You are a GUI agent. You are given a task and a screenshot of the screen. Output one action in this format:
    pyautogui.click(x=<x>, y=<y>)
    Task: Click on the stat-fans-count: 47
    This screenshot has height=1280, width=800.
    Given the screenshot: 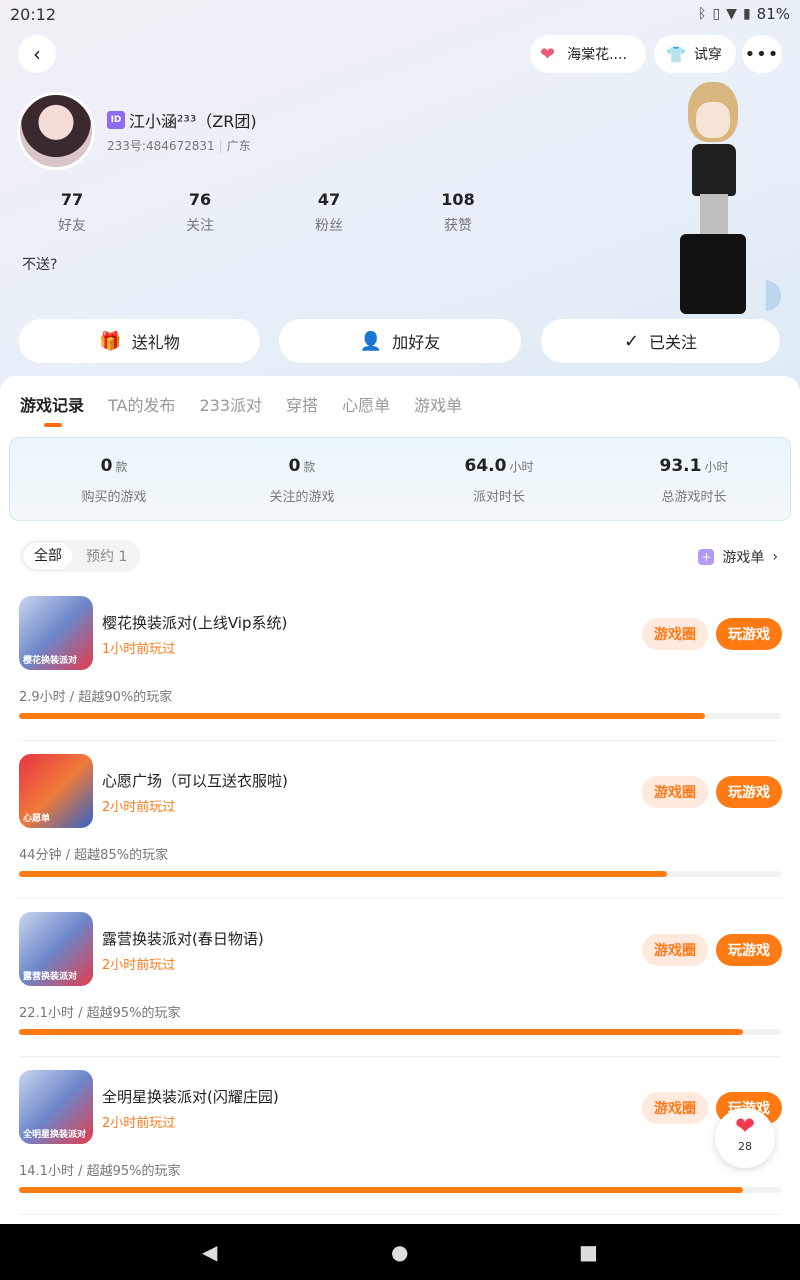 What is the action you would take?
    pyautogui.click(x=329, y=199)
    